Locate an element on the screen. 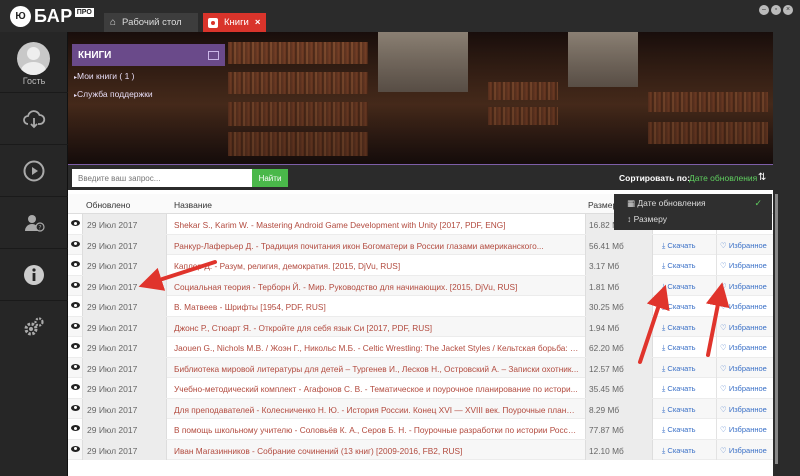 This screenshot has width=800, height=476. tab-desktop-label: Рабочий стол is located at coordinates (152, 22).